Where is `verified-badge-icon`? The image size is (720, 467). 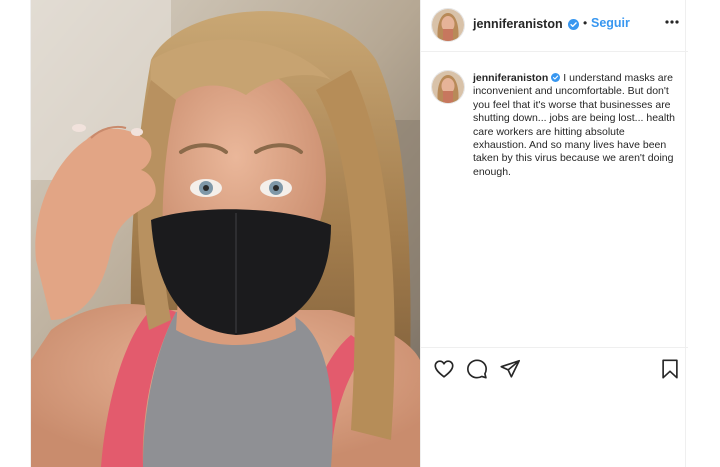
verified-badge-icon is located at coordinates (573, 24).